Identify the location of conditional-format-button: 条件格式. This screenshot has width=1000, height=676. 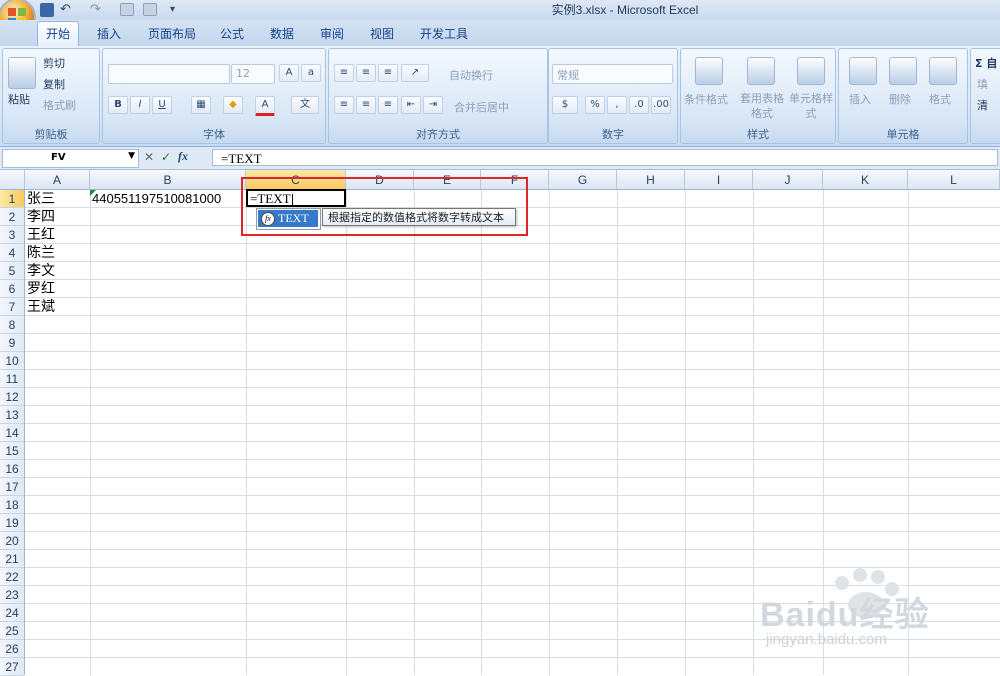
(706, 99).